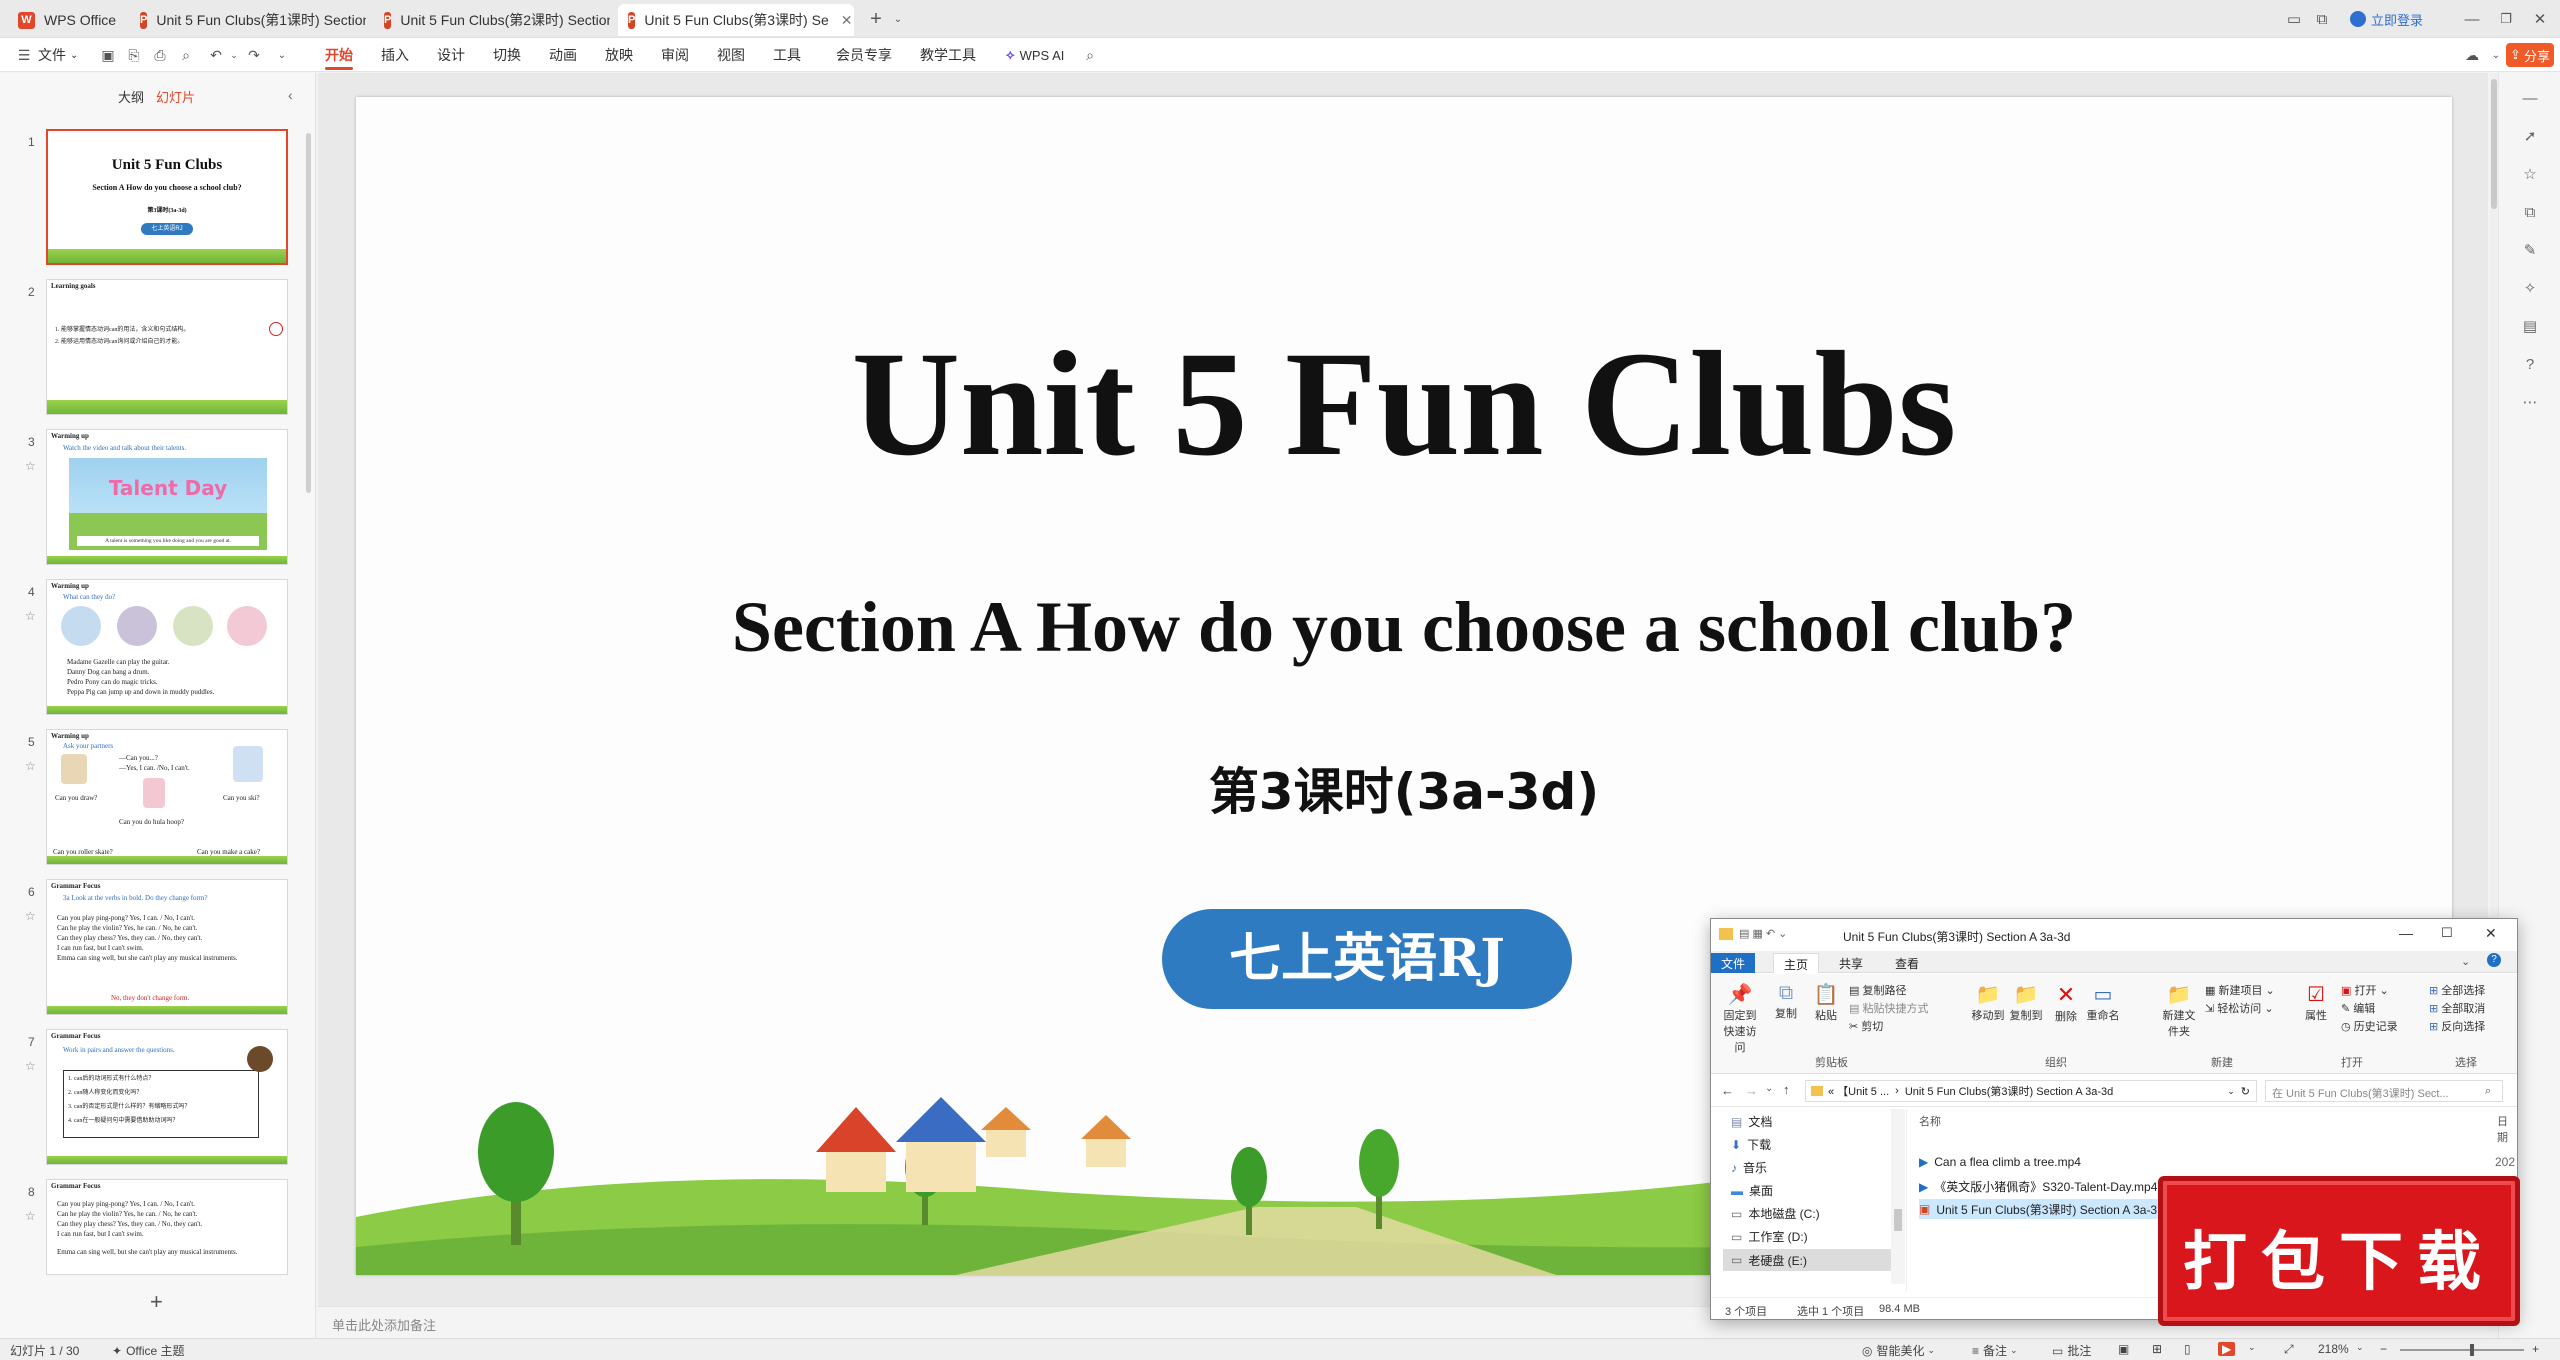  Describe the element at coordinates (2507, 1129) in the screenshot. I see `column-date: 日期` at that location.